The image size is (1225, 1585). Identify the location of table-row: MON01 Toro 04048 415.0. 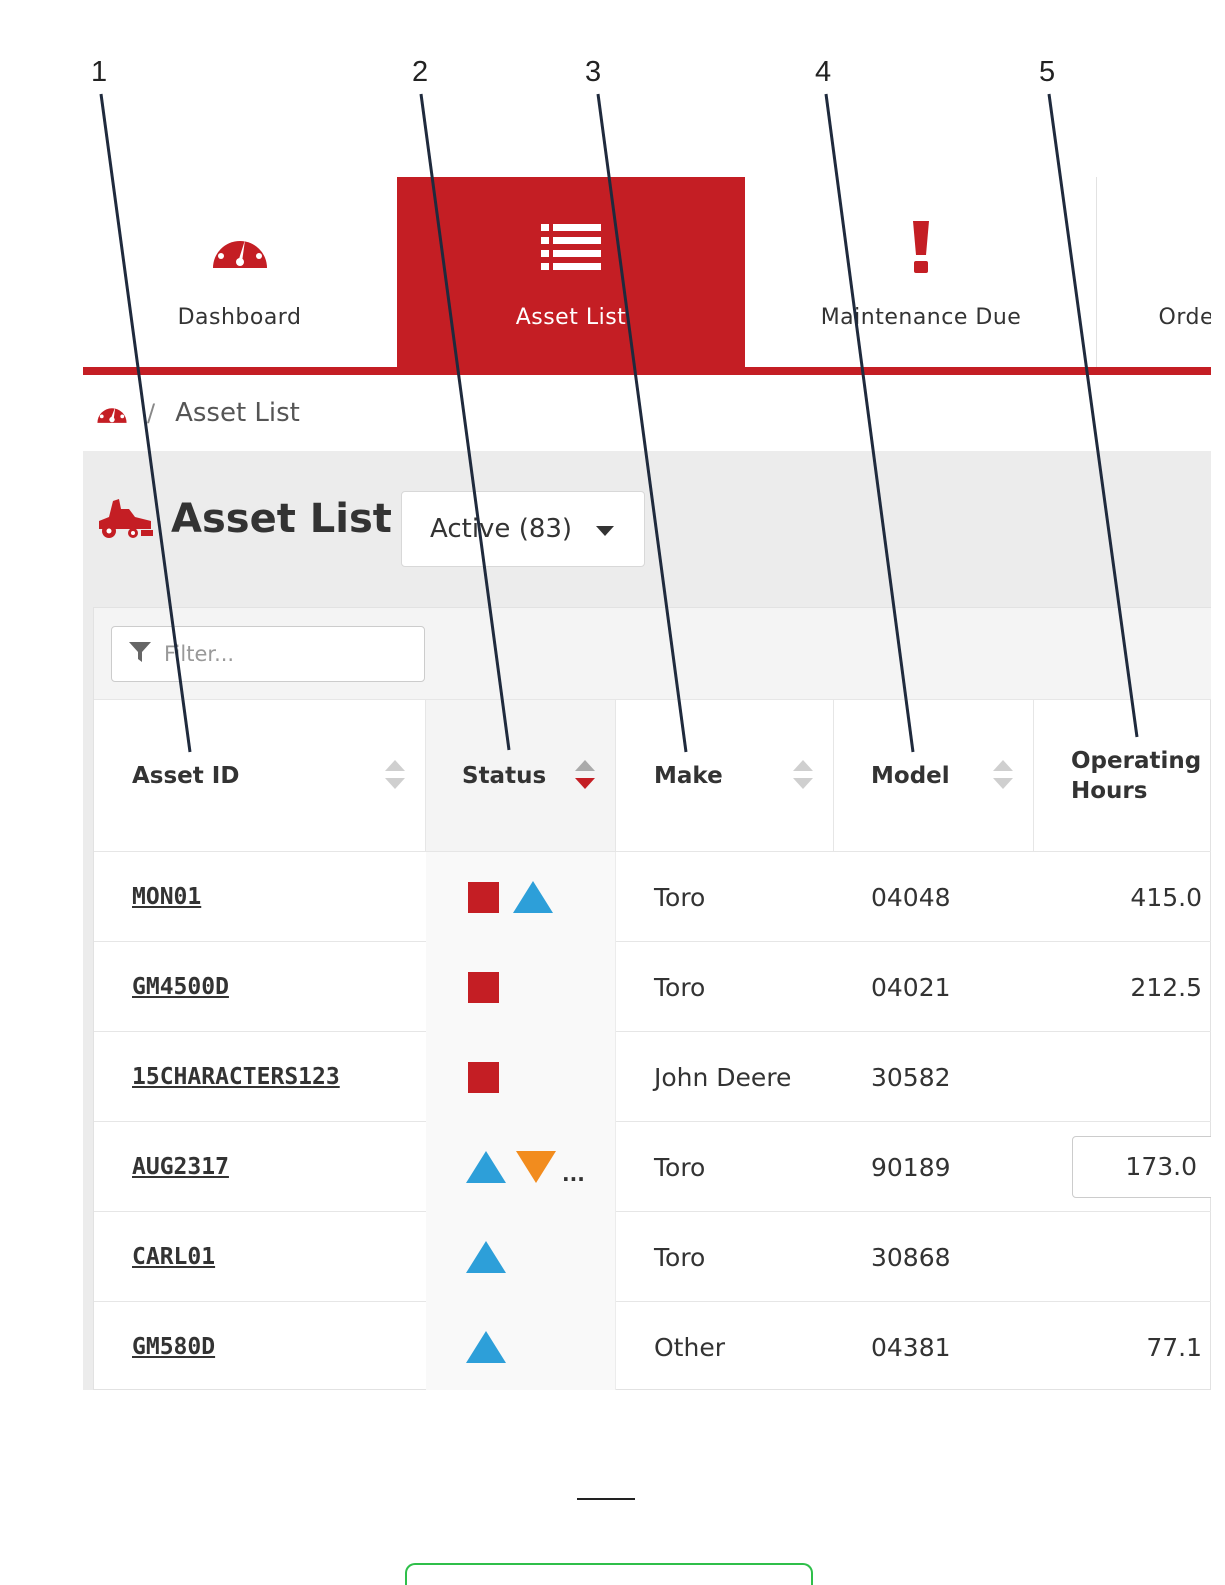
(652, 897).